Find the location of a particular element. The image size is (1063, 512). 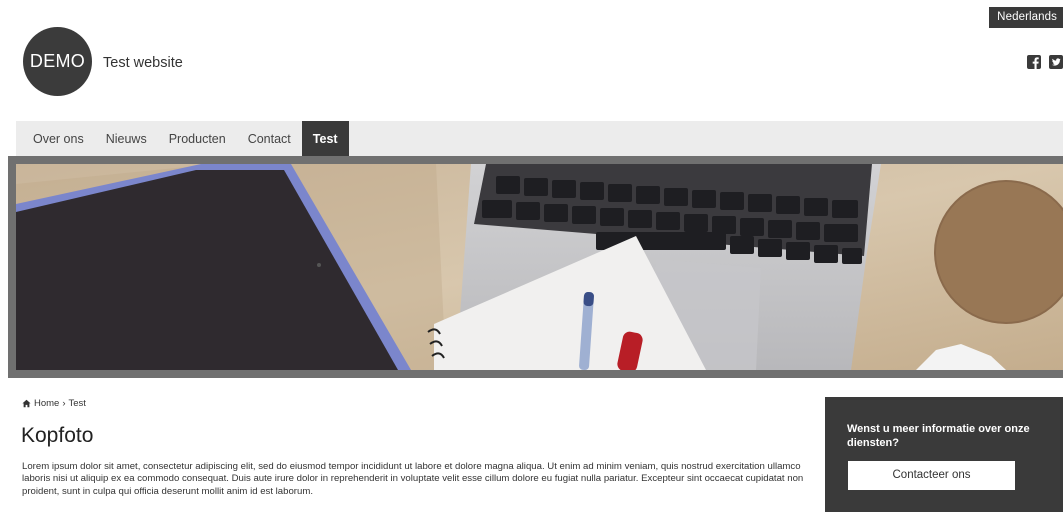

page-title: Kopfoto is located at coordinates (57, 435).